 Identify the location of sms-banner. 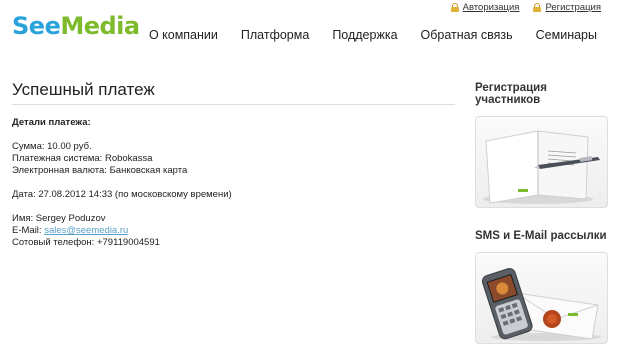
(541, 298).